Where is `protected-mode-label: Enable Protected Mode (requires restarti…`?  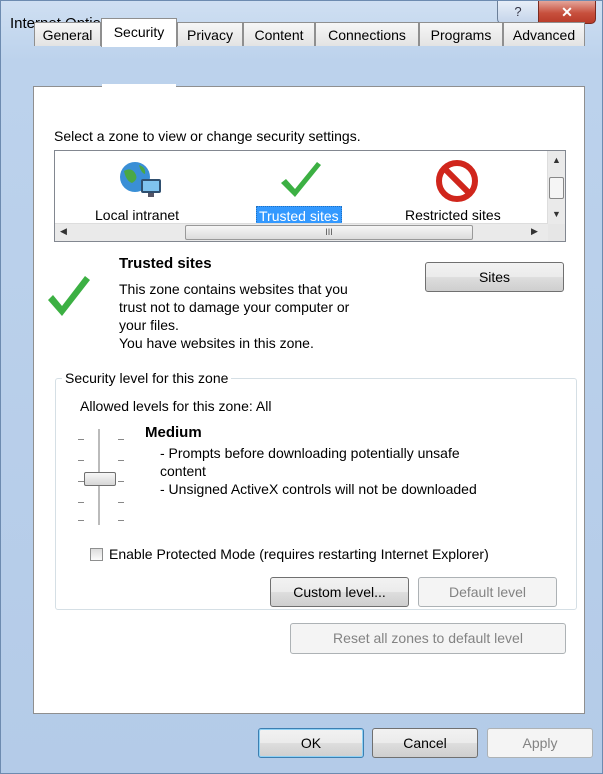
protected-mode-label: Enable Protected Mode (requires restarti… is located at coordinates (299, 554).